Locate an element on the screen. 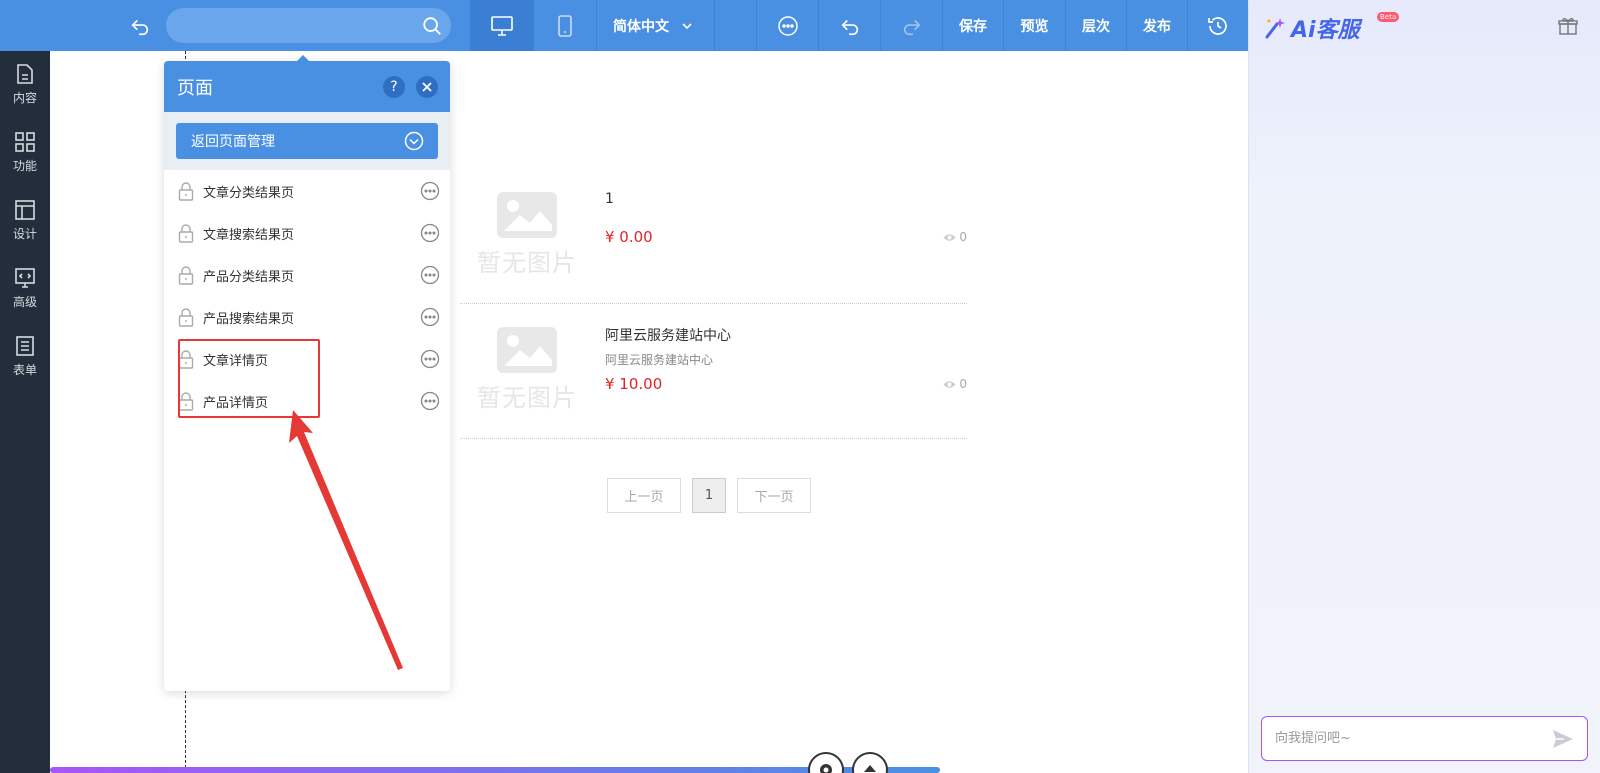  undo-button is located at coordinates (849, 25).